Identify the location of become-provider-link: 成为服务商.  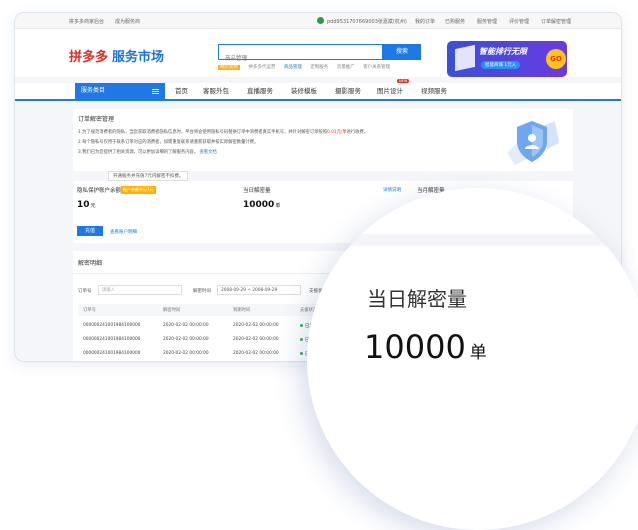
(127, 21).